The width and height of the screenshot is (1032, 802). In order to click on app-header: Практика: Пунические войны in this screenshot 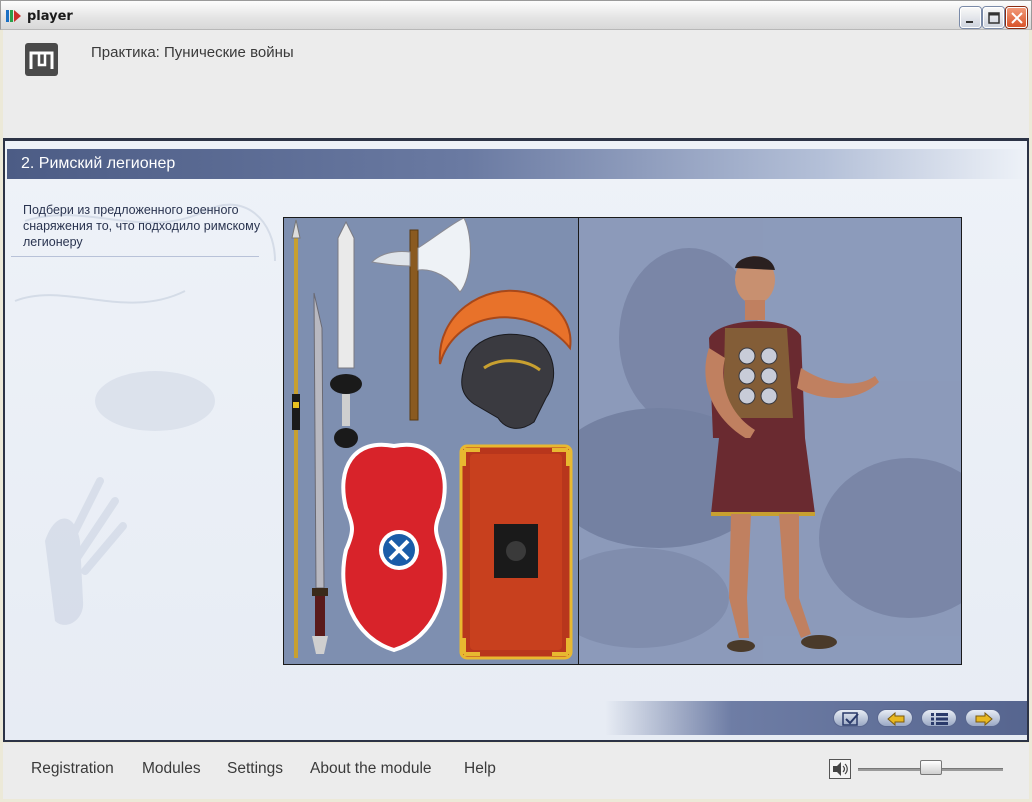, I will do `click(516, 85)`.